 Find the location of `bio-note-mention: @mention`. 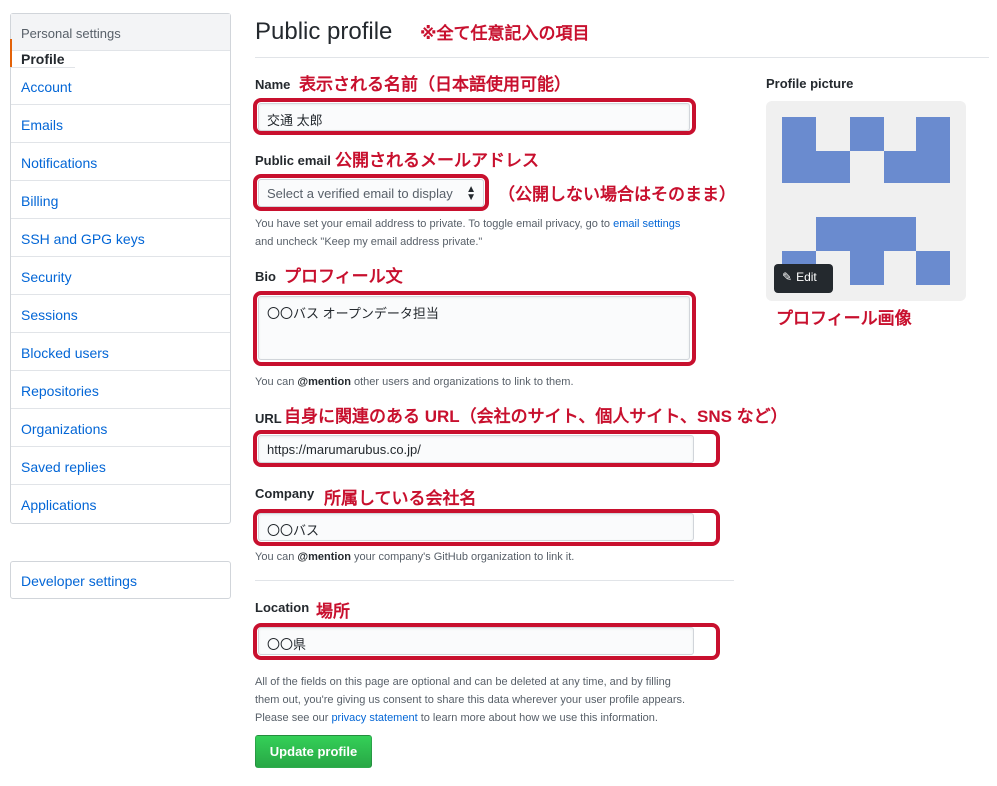

bio-note-mention: @mention is located at coordinates (324, 382).